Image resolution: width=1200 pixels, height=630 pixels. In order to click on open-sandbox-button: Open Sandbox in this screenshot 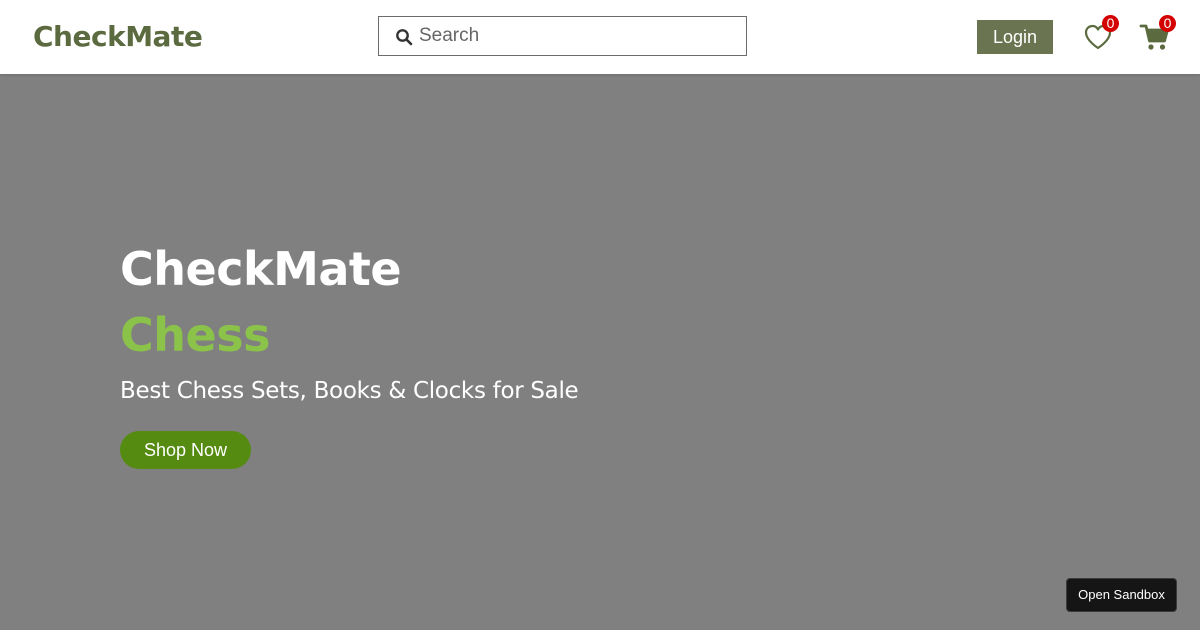, I will do `click(1121, 595)`.